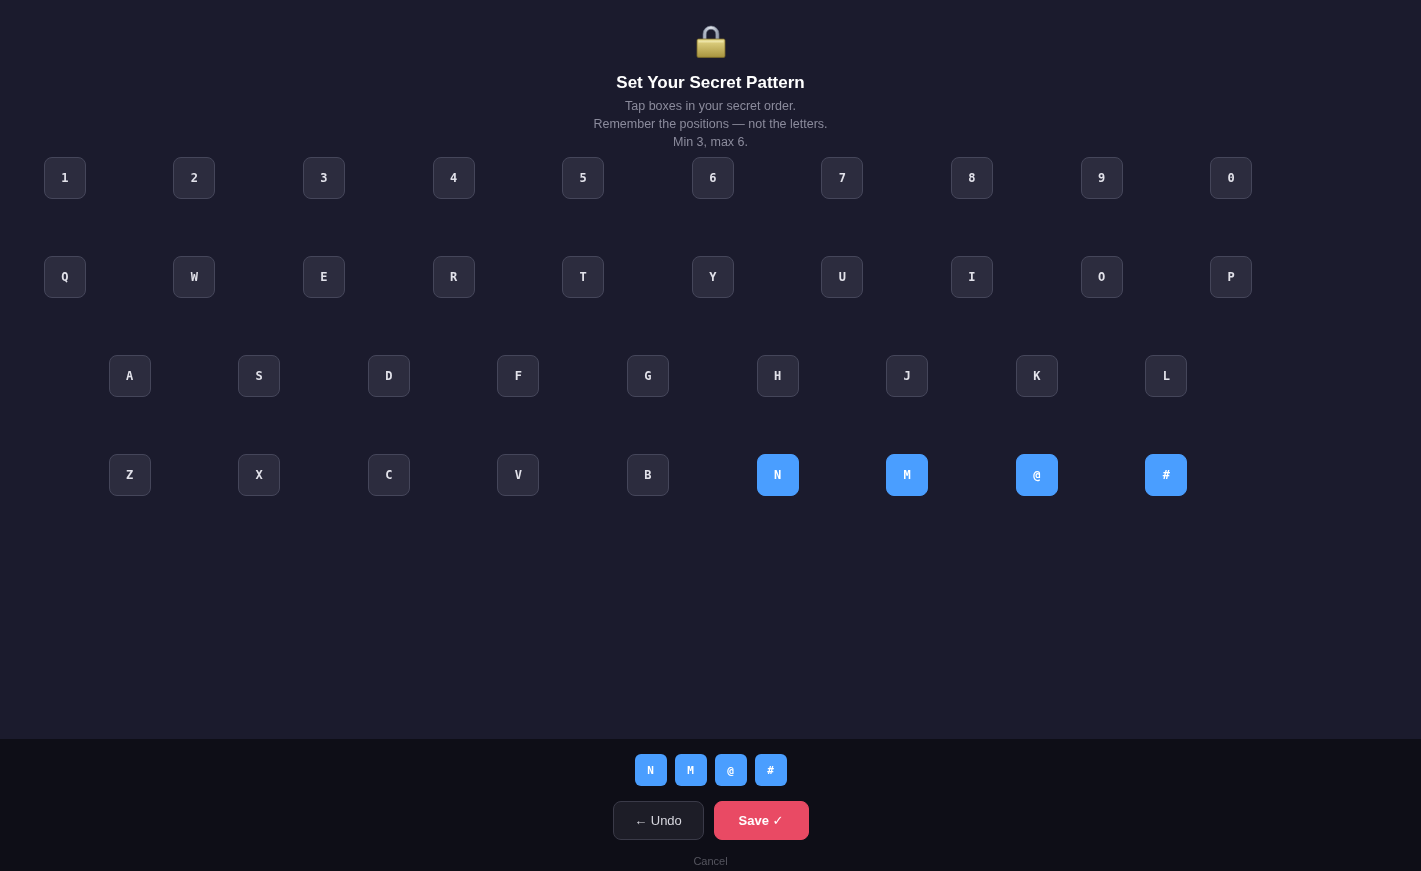 Image resolution: width=1421 pixels, height=871 pixels. I want to click on key-button: K, so click(1036, 376).